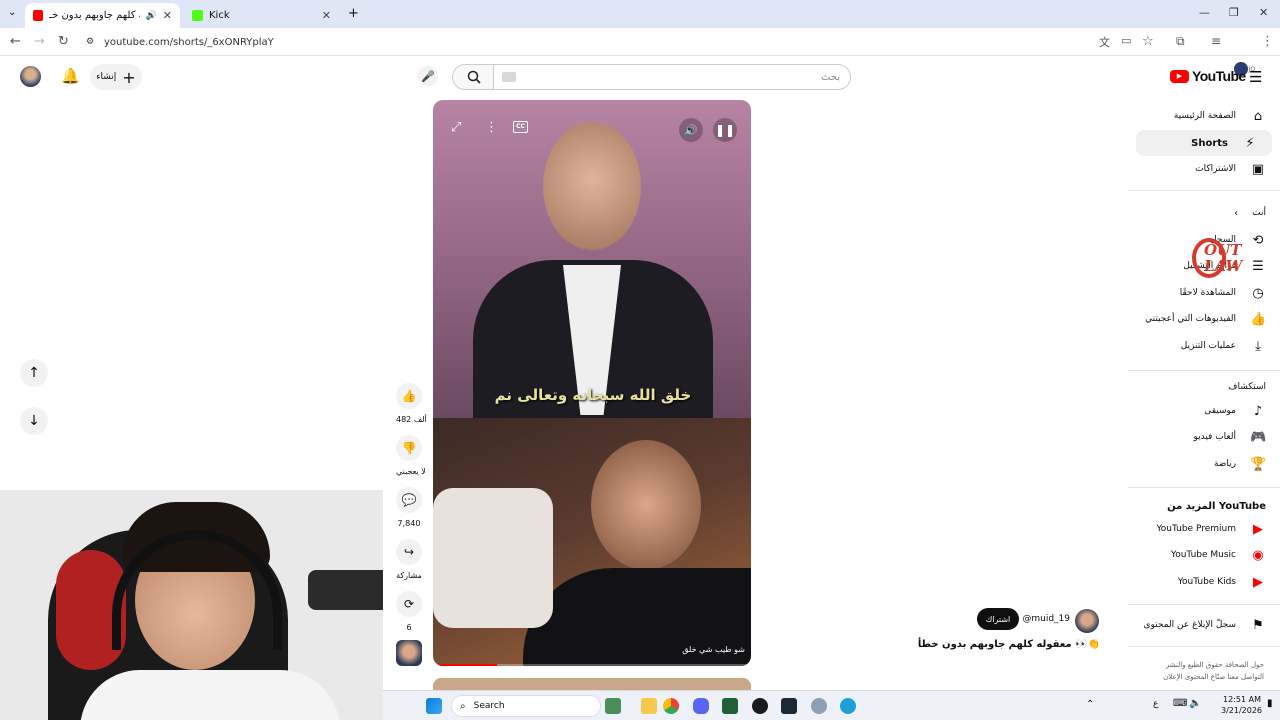 The width and height of the screenshot is (1280, 720). I want to click on reload-icon: ↻, so click(63, 41).